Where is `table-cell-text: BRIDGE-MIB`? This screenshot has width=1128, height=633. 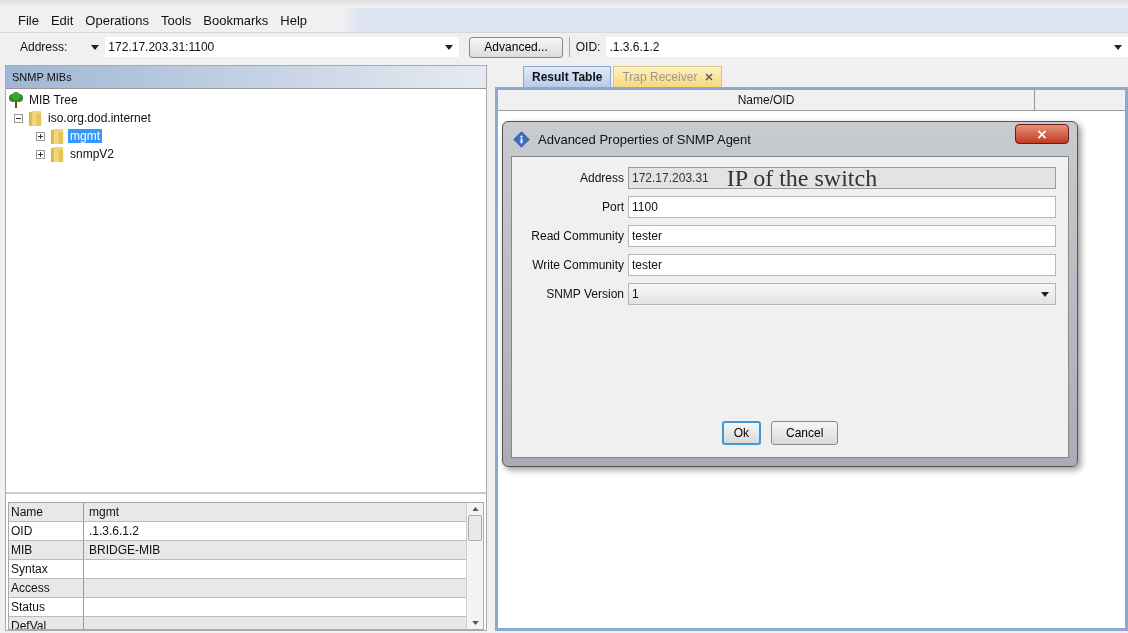 table-cell-text: BRIDGE-MIB is located at coordinates (125, 550).